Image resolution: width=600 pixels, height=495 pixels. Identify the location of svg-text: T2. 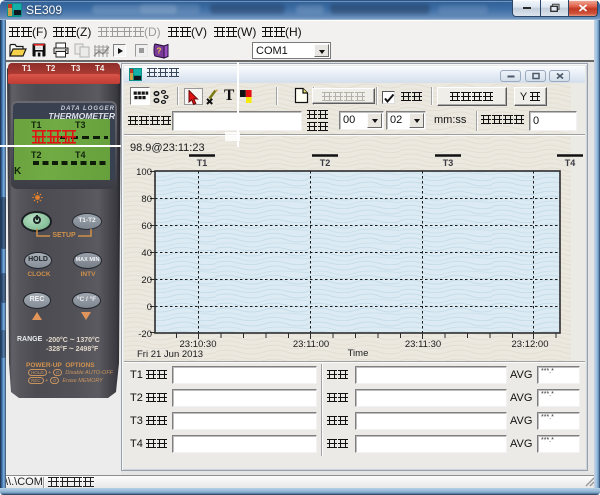
(325, 163).